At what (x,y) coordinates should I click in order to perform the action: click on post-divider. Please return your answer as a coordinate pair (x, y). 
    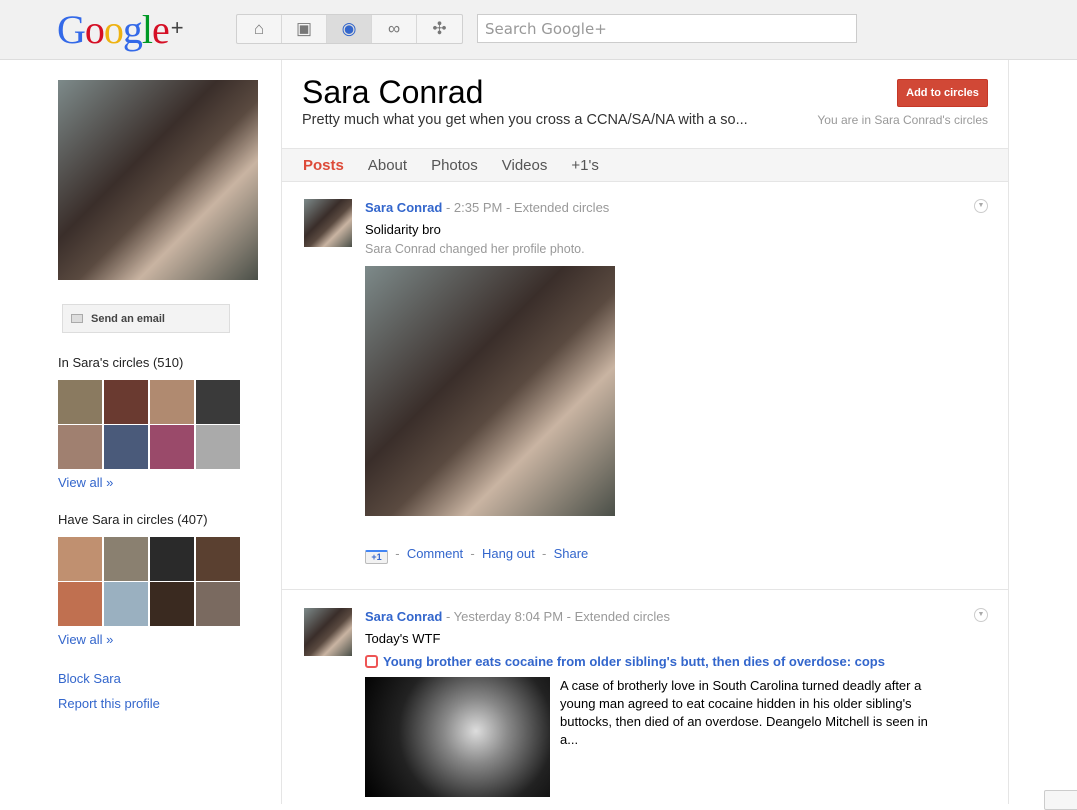
    Looking at the image, I should click on (645, 589).